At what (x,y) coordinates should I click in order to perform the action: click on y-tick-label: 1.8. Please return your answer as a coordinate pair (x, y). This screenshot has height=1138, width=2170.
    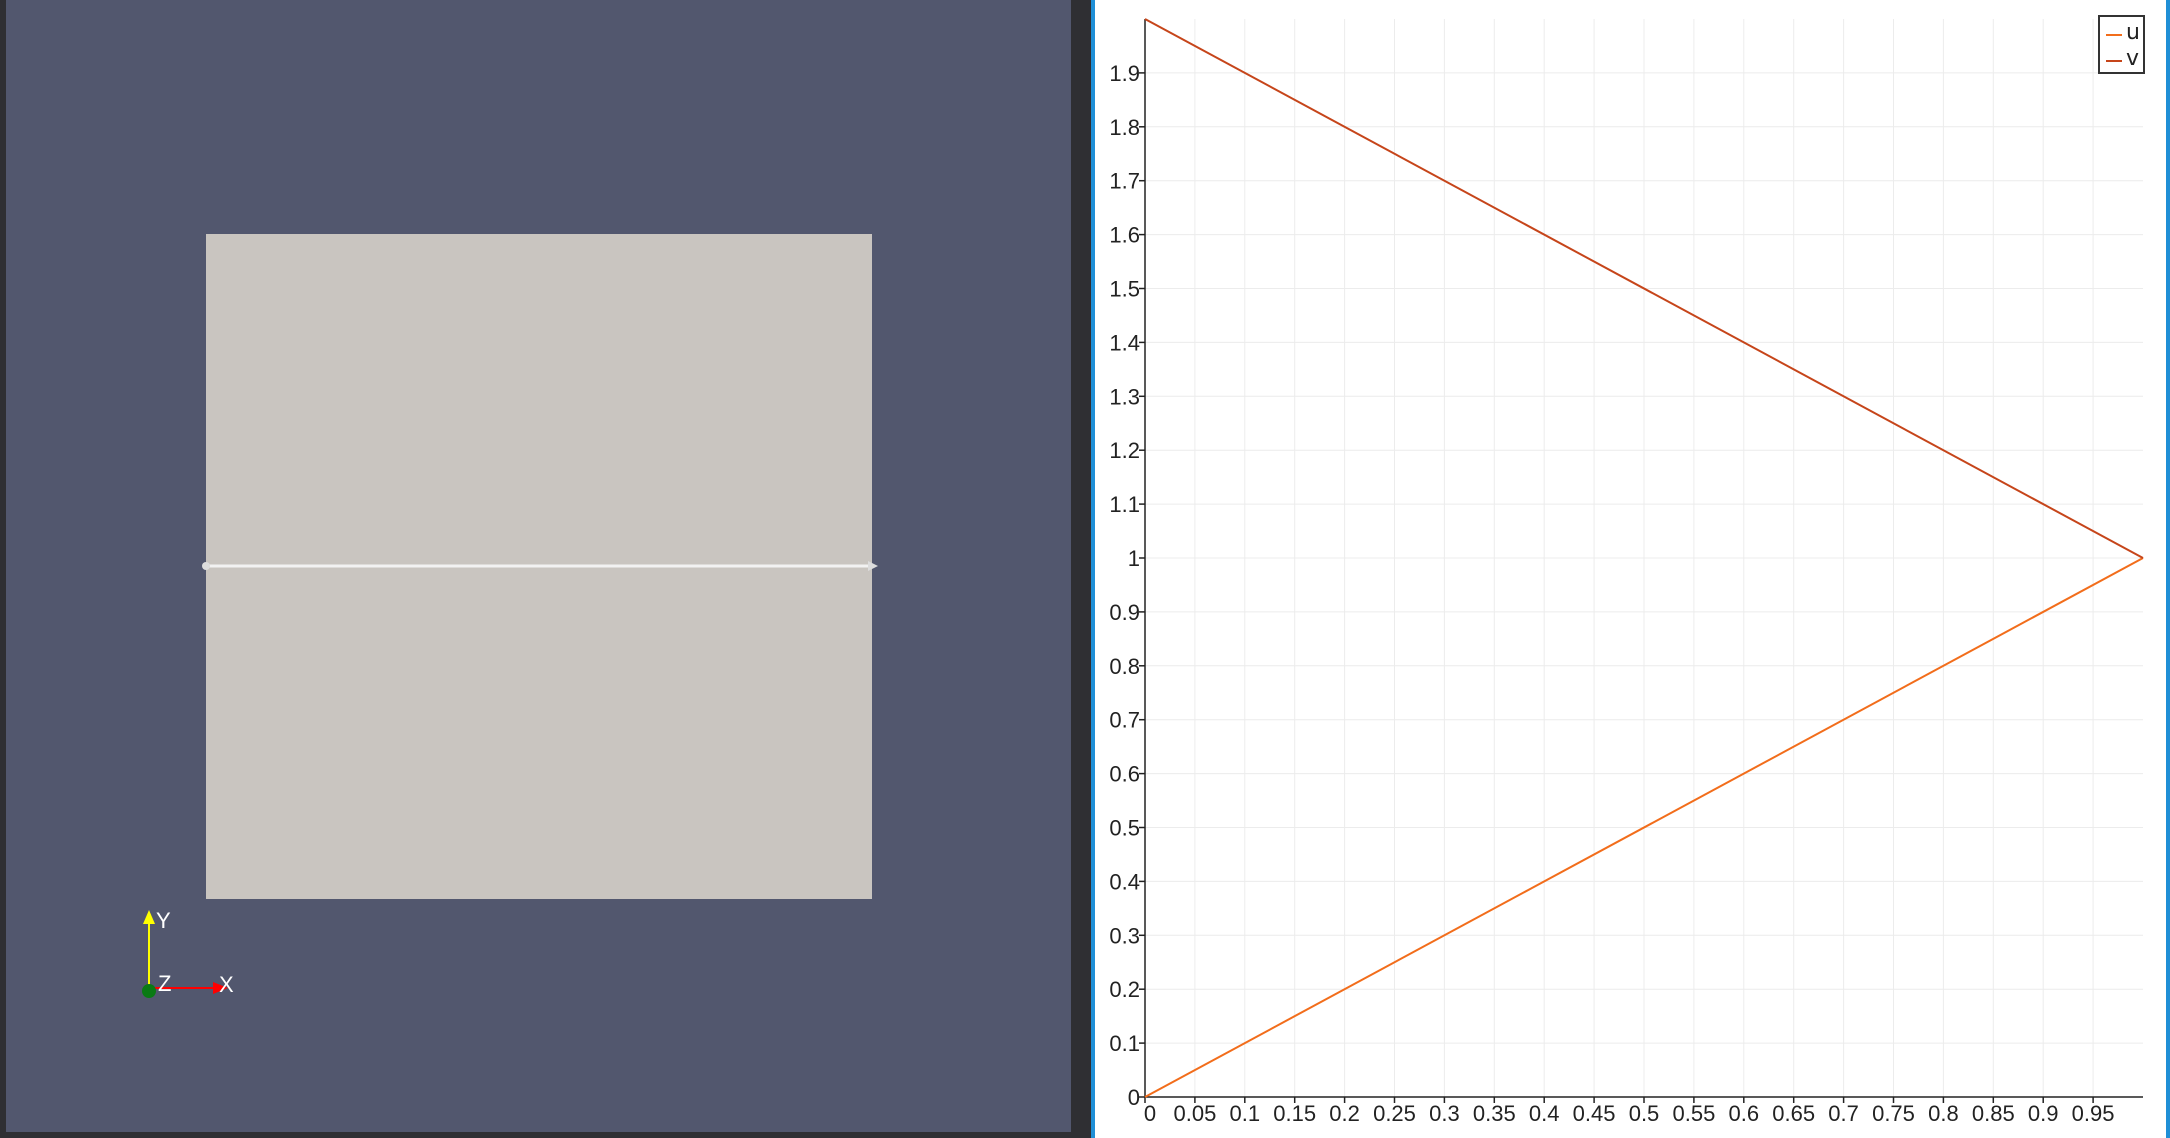
    Looking at the image, I should click on (1124, 127).